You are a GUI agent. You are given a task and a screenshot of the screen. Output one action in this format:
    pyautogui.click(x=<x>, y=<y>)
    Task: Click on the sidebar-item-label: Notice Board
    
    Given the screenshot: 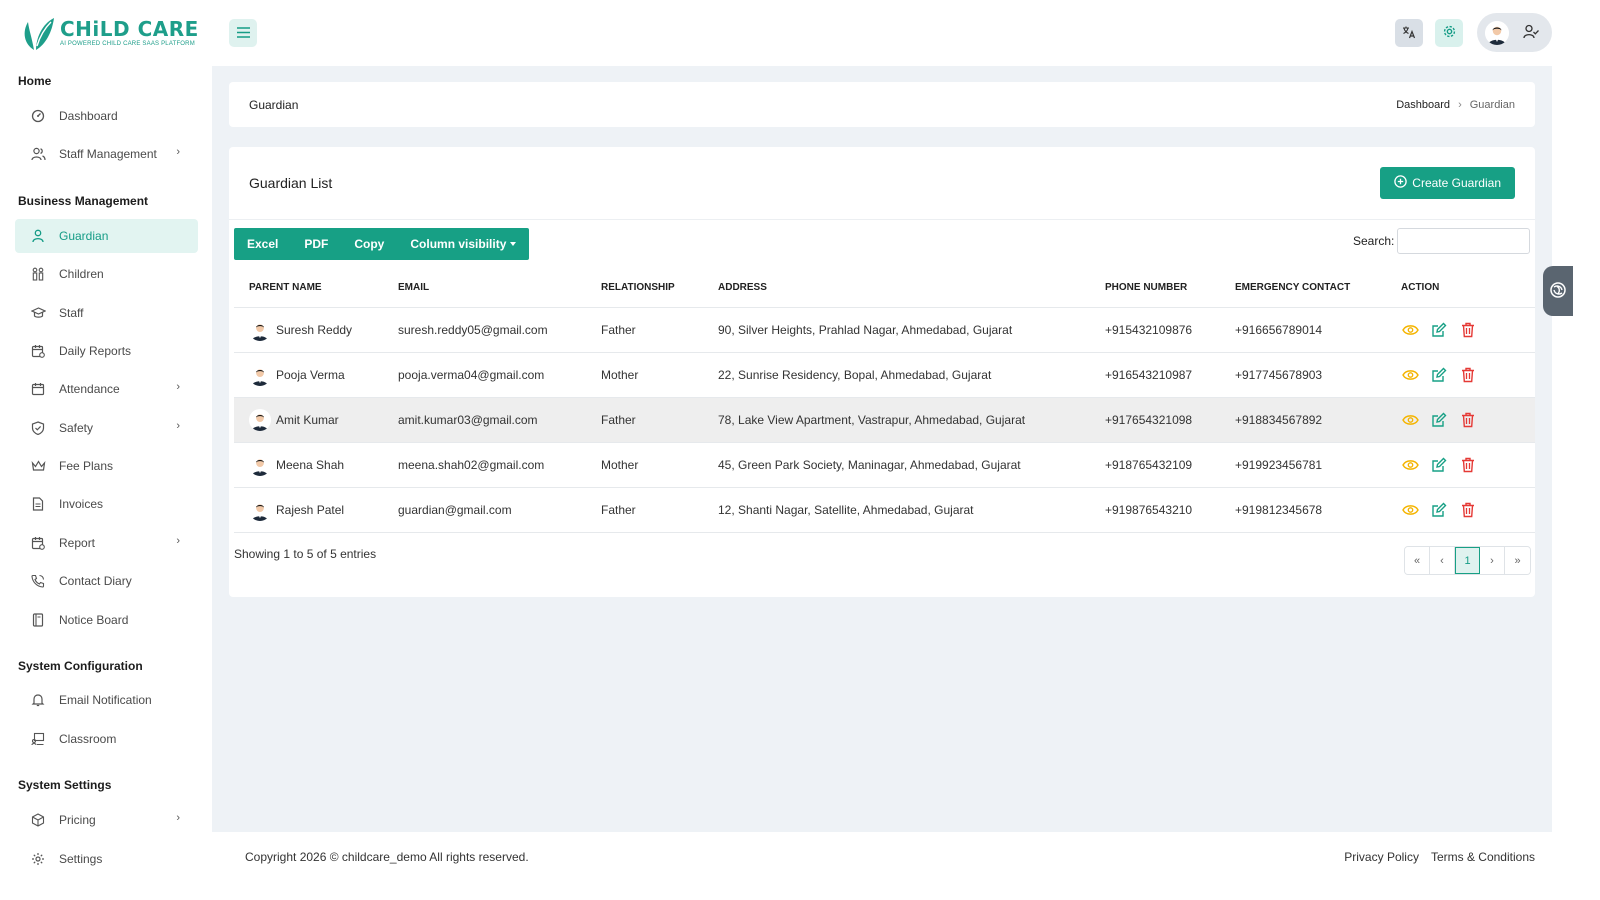 What is the action you would take?
    pyautogui.click(x=94, y=620)
    